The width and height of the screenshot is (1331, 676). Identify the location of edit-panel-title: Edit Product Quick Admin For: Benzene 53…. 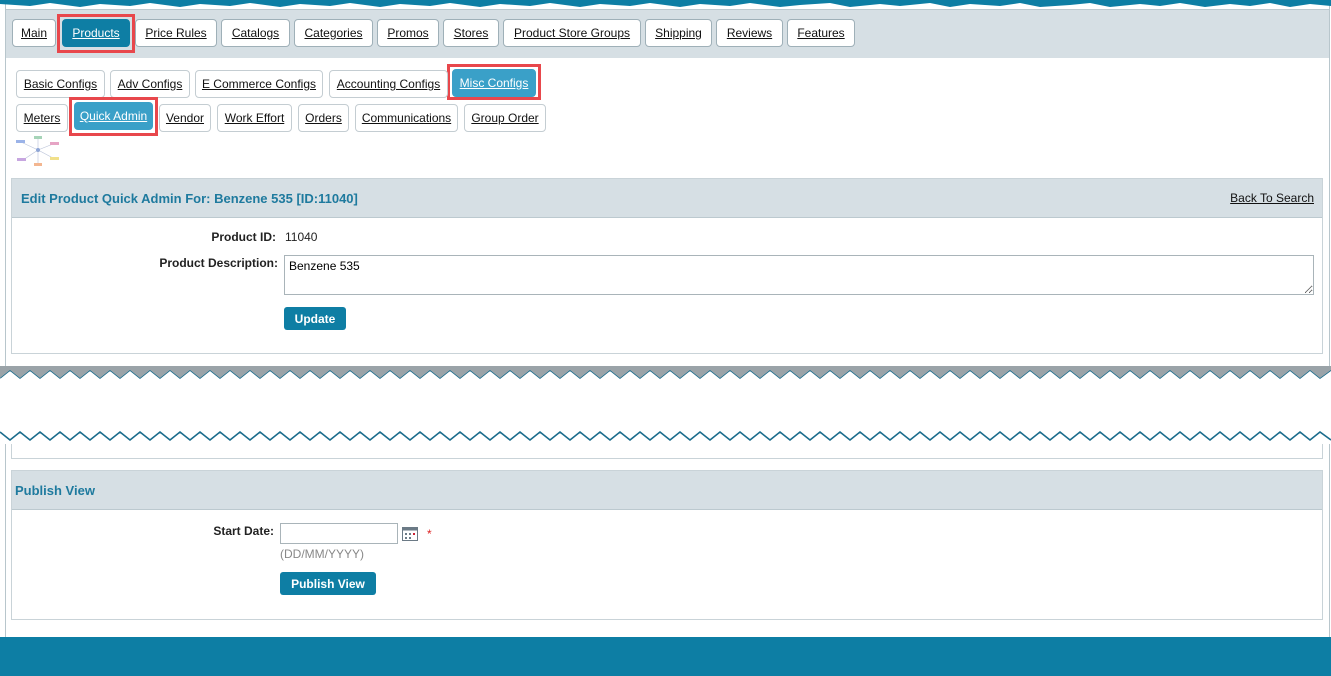
(189, 198).